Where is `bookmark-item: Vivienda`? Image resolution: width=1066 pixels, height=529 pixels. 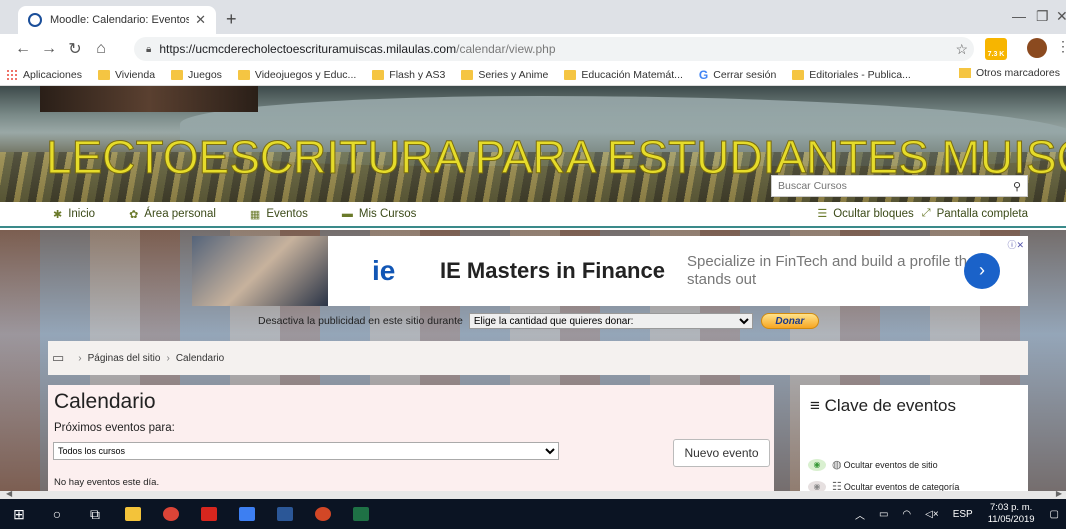 bookmark-item: Vivienda is located at coordinates (126, 74).